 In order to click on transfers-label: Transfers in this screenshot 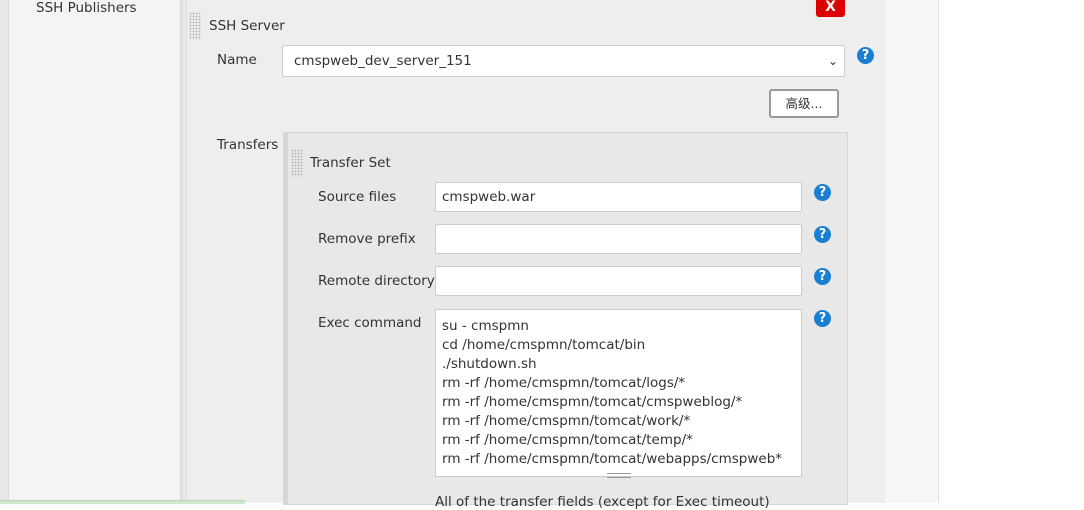, I will do `click(248, 145)`.